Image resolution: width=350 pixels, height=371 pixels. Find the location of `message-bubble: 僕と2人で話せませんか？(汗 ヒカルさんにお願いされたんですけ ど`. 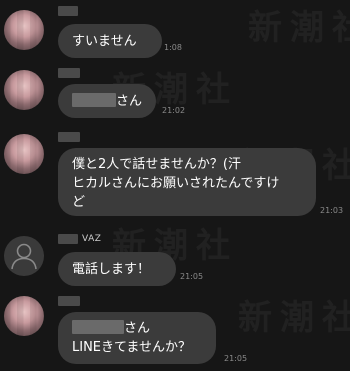

message-bubble: 僕と2人で話せませんか？(汗 ヒカルさんにお願いされたんですけ ど is located at coordinates (187, 182).